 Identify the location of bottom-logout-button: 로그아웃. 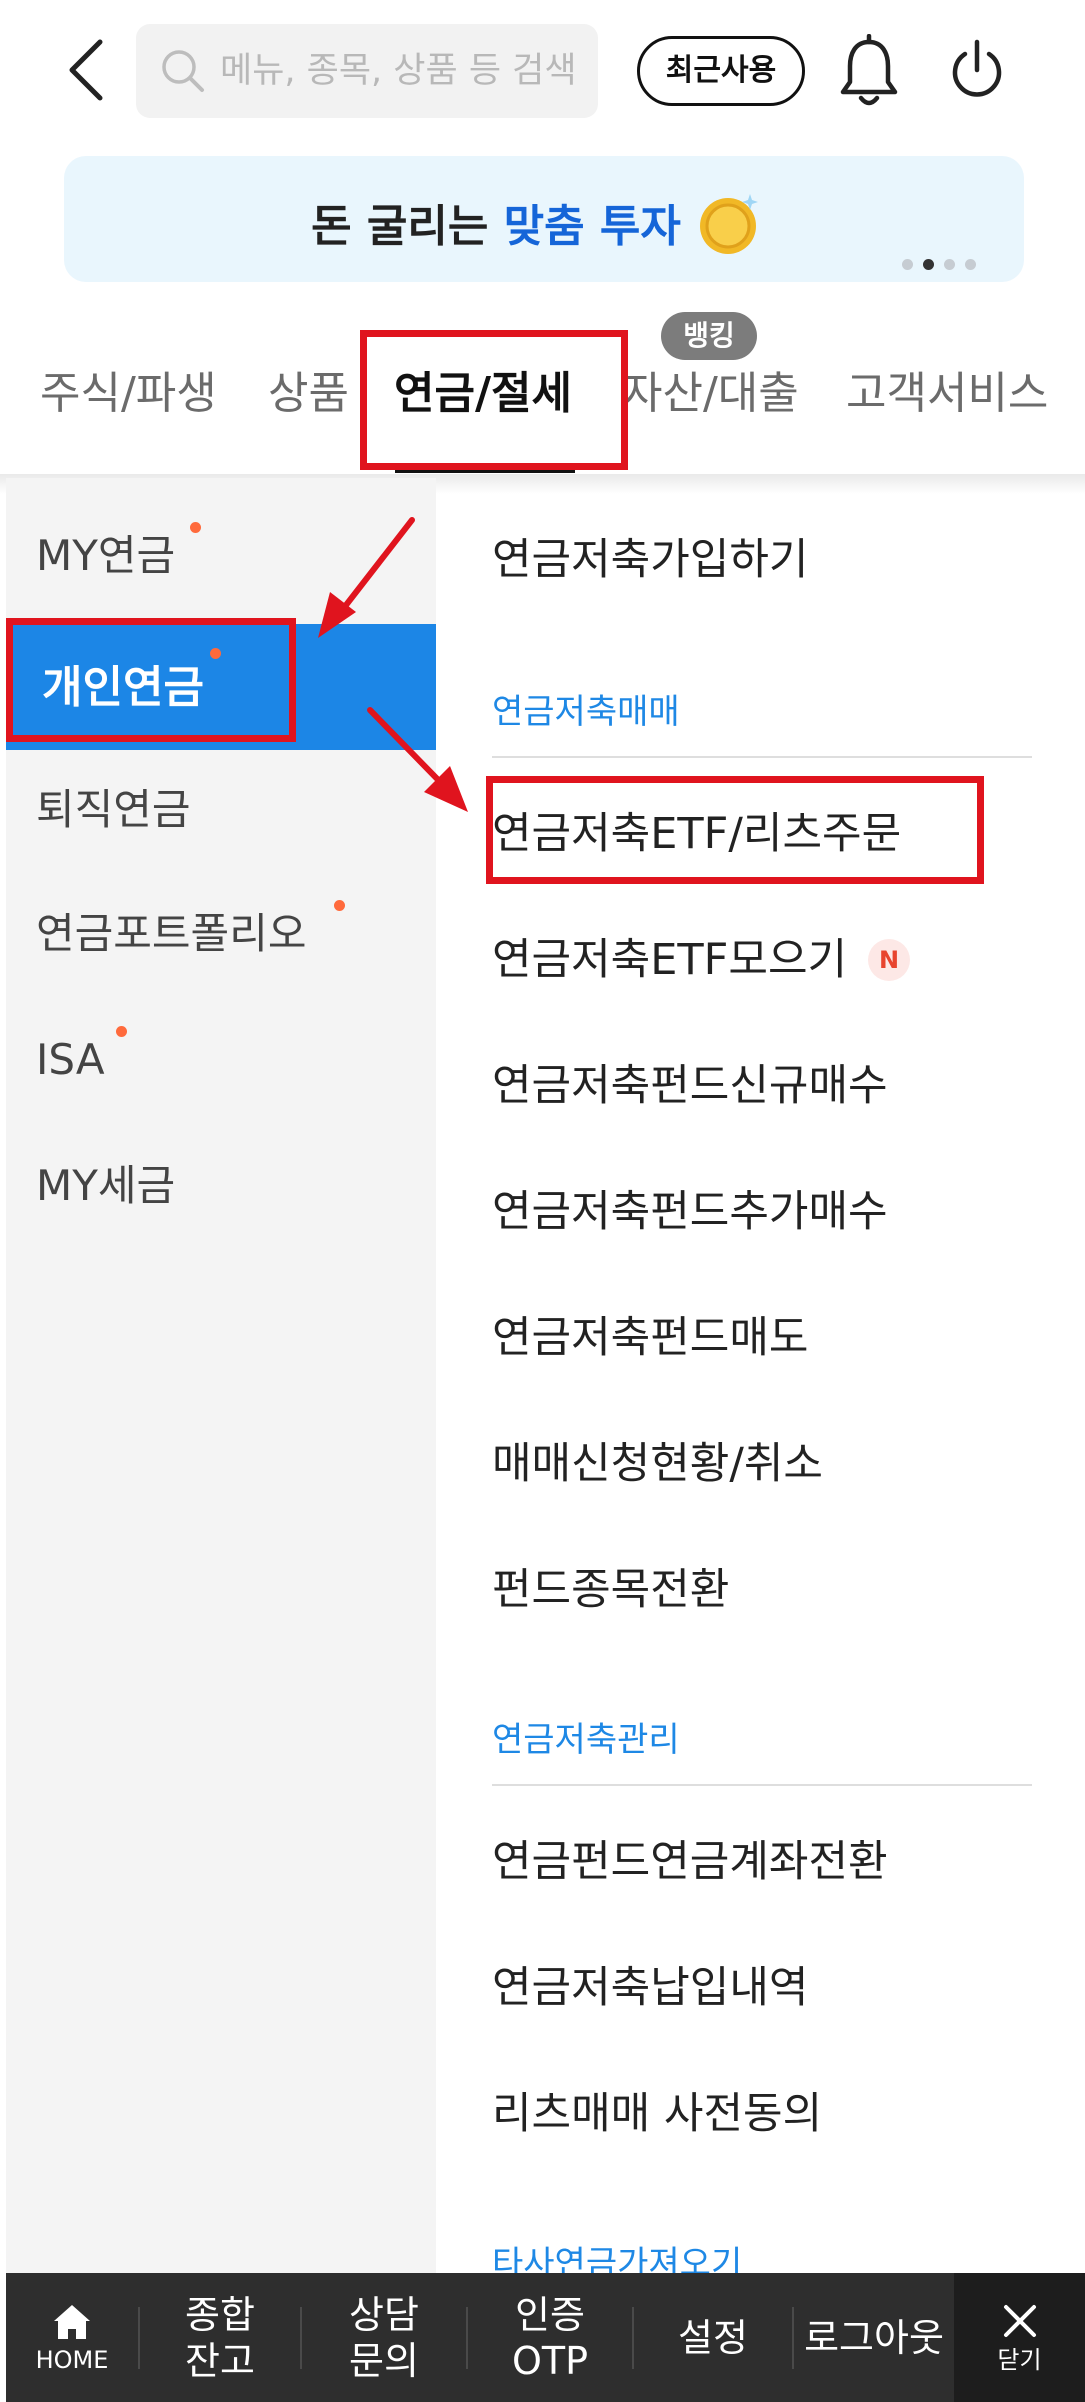
(874, 2337).